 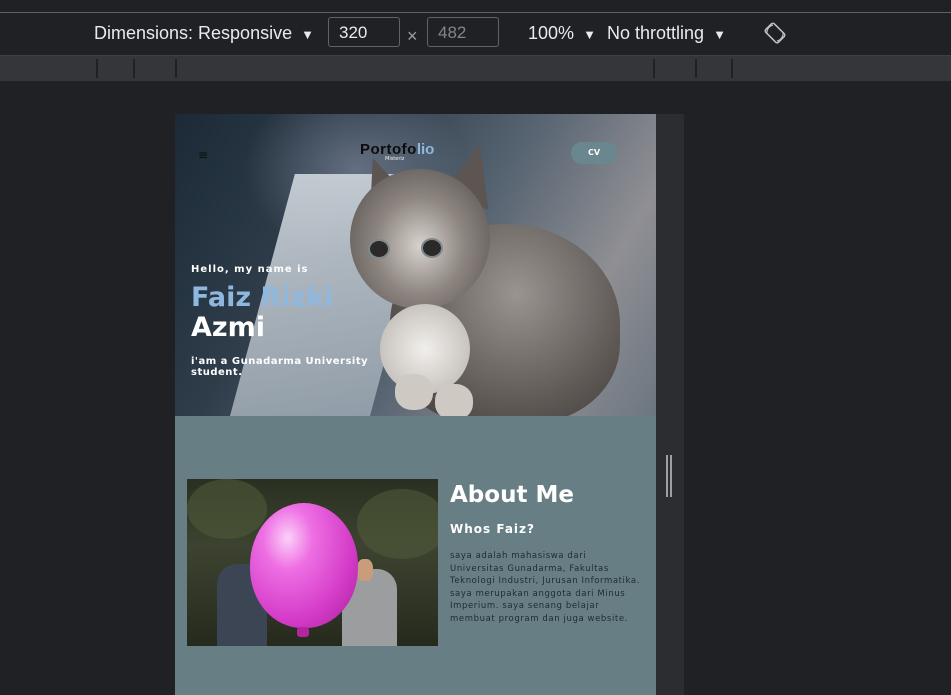 I want to click on height-input: 482, so click(x=463, y=32).